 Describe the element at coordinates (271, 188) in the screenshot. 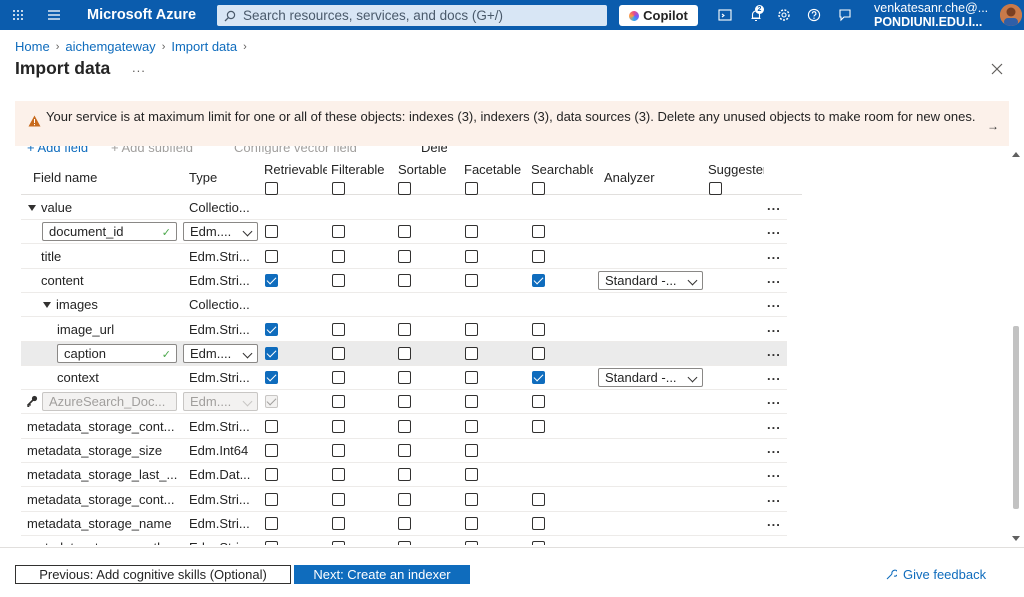

I see `retrievable-all-checkbox` at that location.